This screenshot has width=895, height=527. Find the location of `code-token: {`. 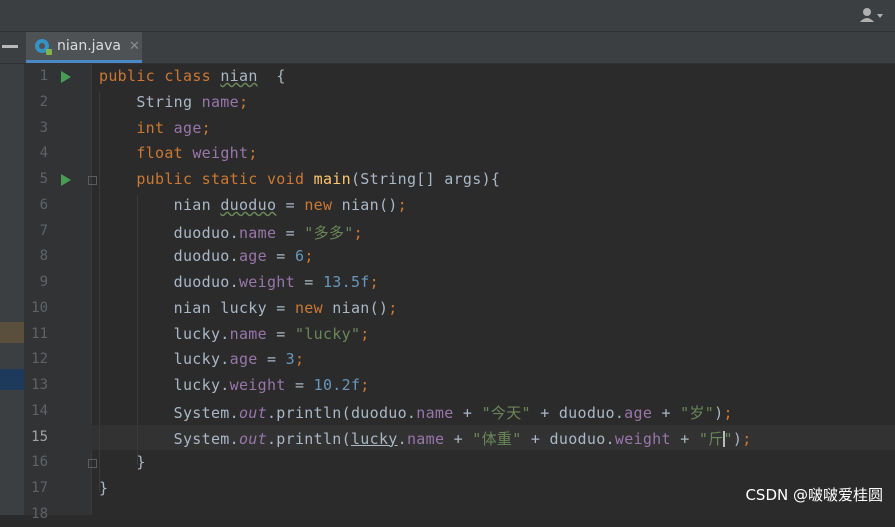

code-token: { is located at coordinates (271, 76).